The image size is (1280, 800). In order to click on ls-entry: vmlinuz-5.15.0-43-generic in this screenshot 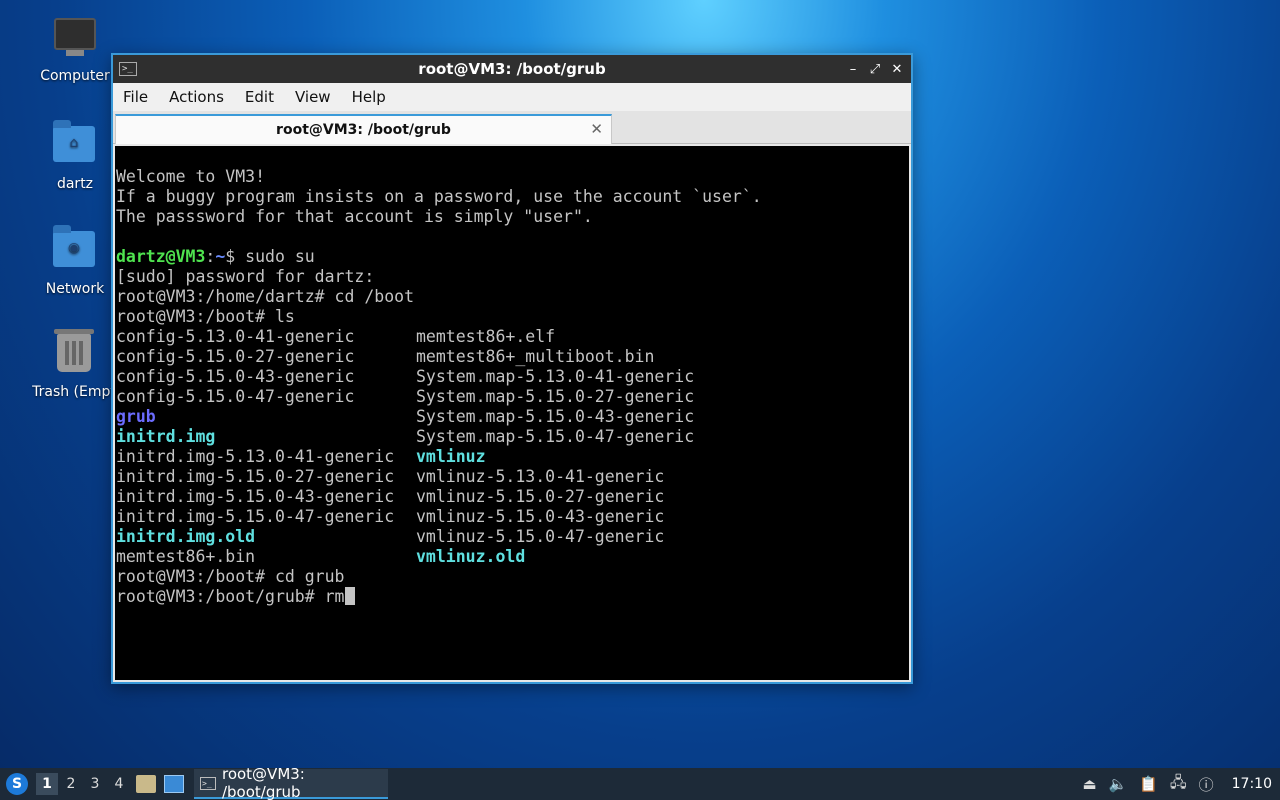, I will do `click(540, 516)`.